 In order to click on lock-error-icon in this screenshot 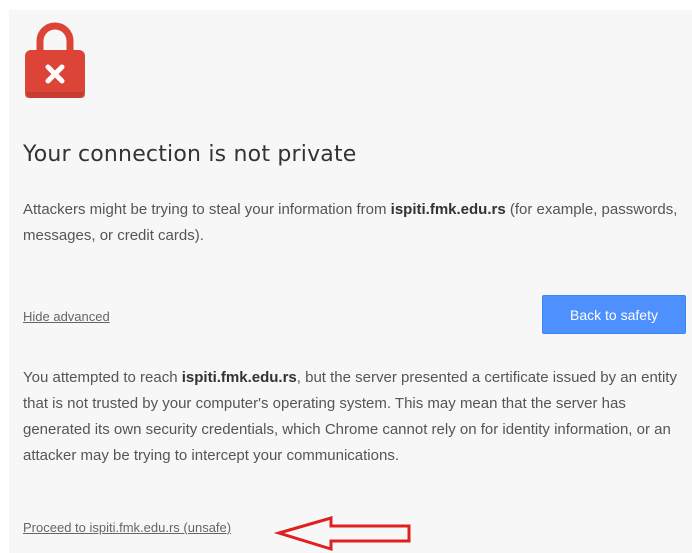, I will do `click(55, 60)`.